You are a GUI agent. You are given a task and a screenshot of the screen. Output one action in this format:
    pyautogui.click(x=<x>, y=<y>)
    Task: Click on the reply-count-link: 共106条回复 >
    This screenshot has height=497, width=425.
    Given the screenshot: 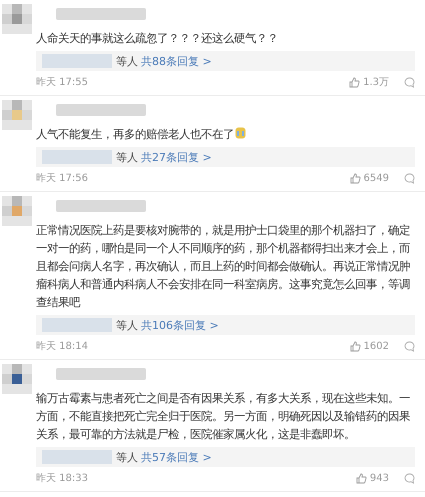 What is the action you would take?
    pyautogui.click(x=180, y=325)
    